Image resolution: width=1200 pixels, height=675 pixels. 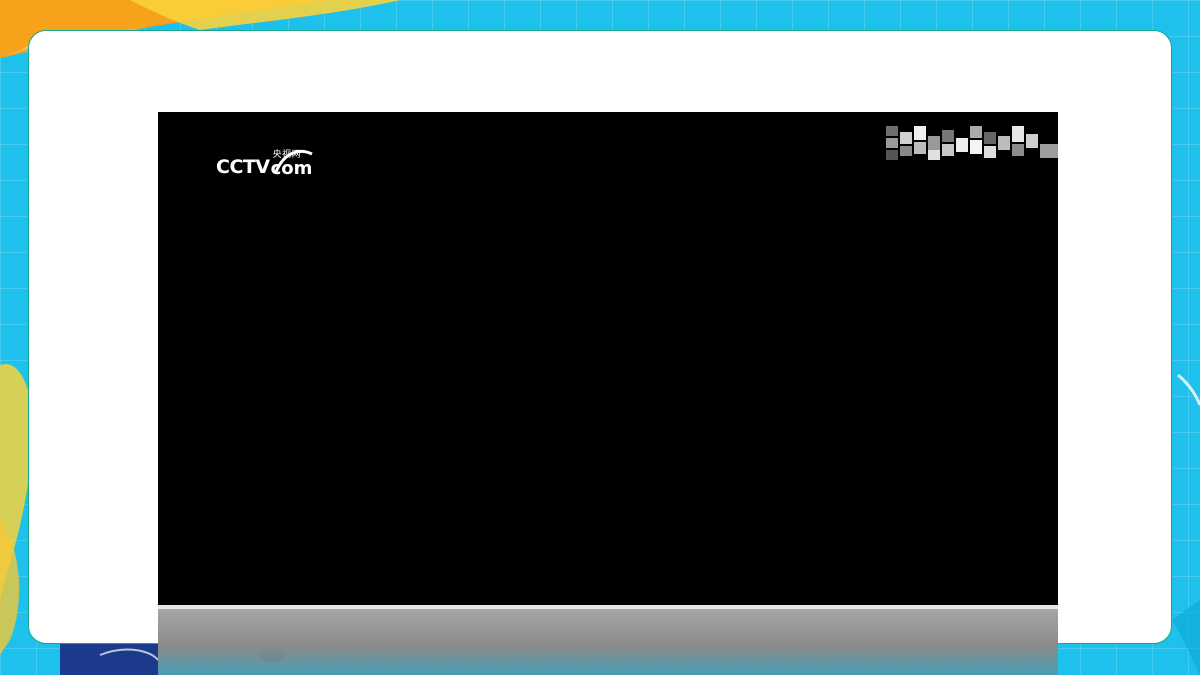 I want to click on right-curve-line, so click(x=1188, y=389).